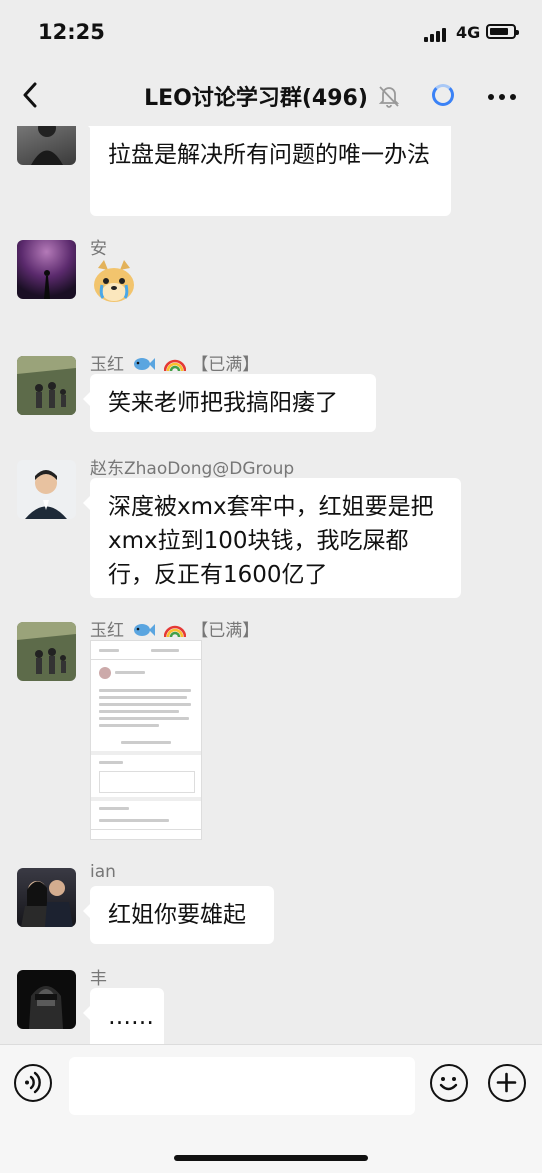 The width and height of the screenshot is (542, 1173). I want to click on image-message, so click(146, 740).